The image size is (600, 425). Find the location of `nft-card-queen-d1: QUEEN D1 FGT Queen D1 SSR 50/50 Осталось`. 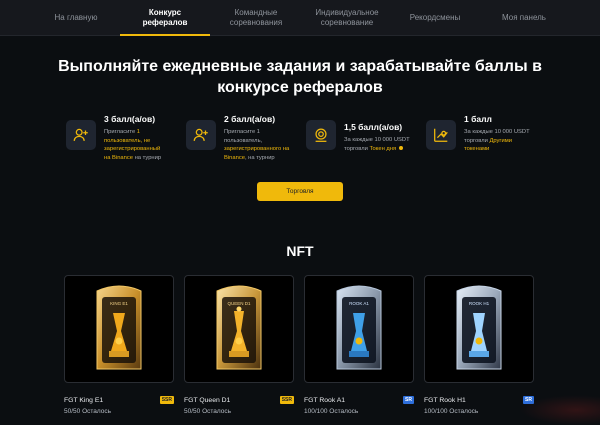

nft-card-queen-d1: QUEEN D1 FGT Queen D1 SSR 50/50 Осталось is located at coordinates (239, 345).